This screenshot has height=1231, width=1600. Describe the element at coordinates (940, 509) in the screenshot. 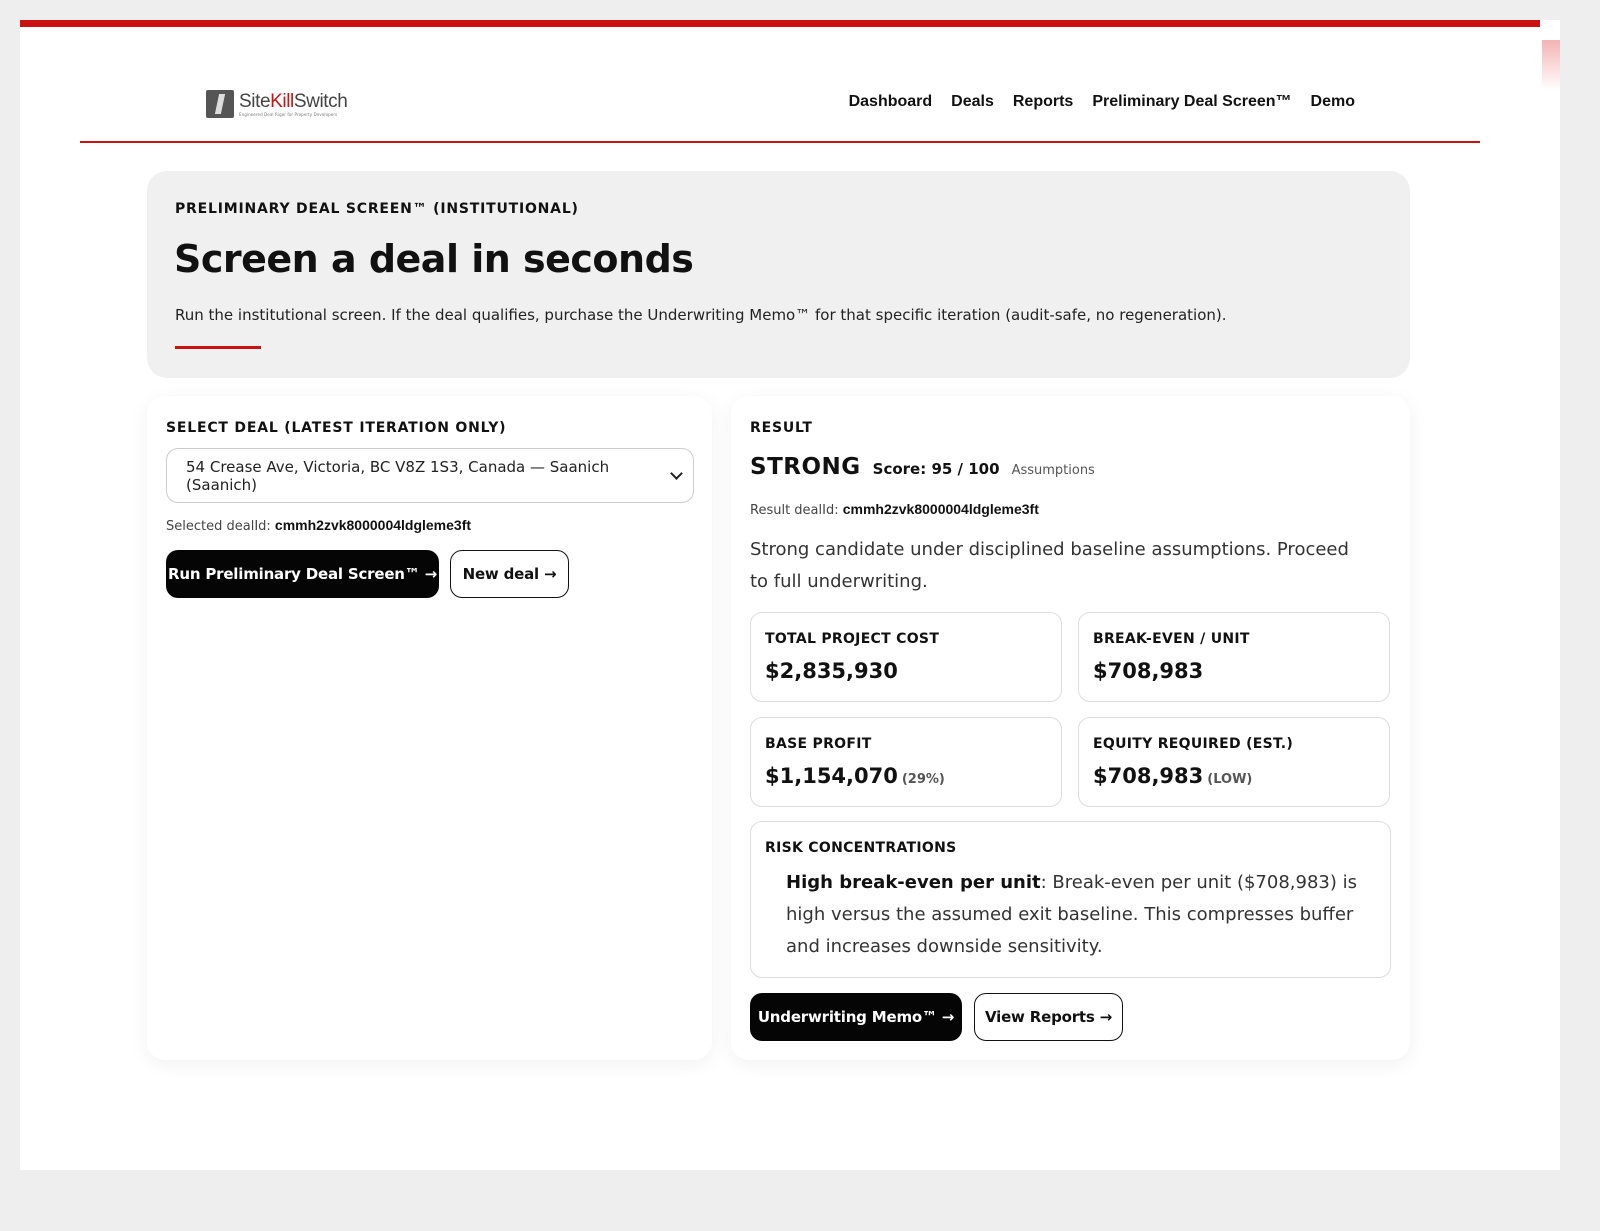

I see `result-deal-id-value: cmmh2zvk8000004ldgleme3ft` at that location.